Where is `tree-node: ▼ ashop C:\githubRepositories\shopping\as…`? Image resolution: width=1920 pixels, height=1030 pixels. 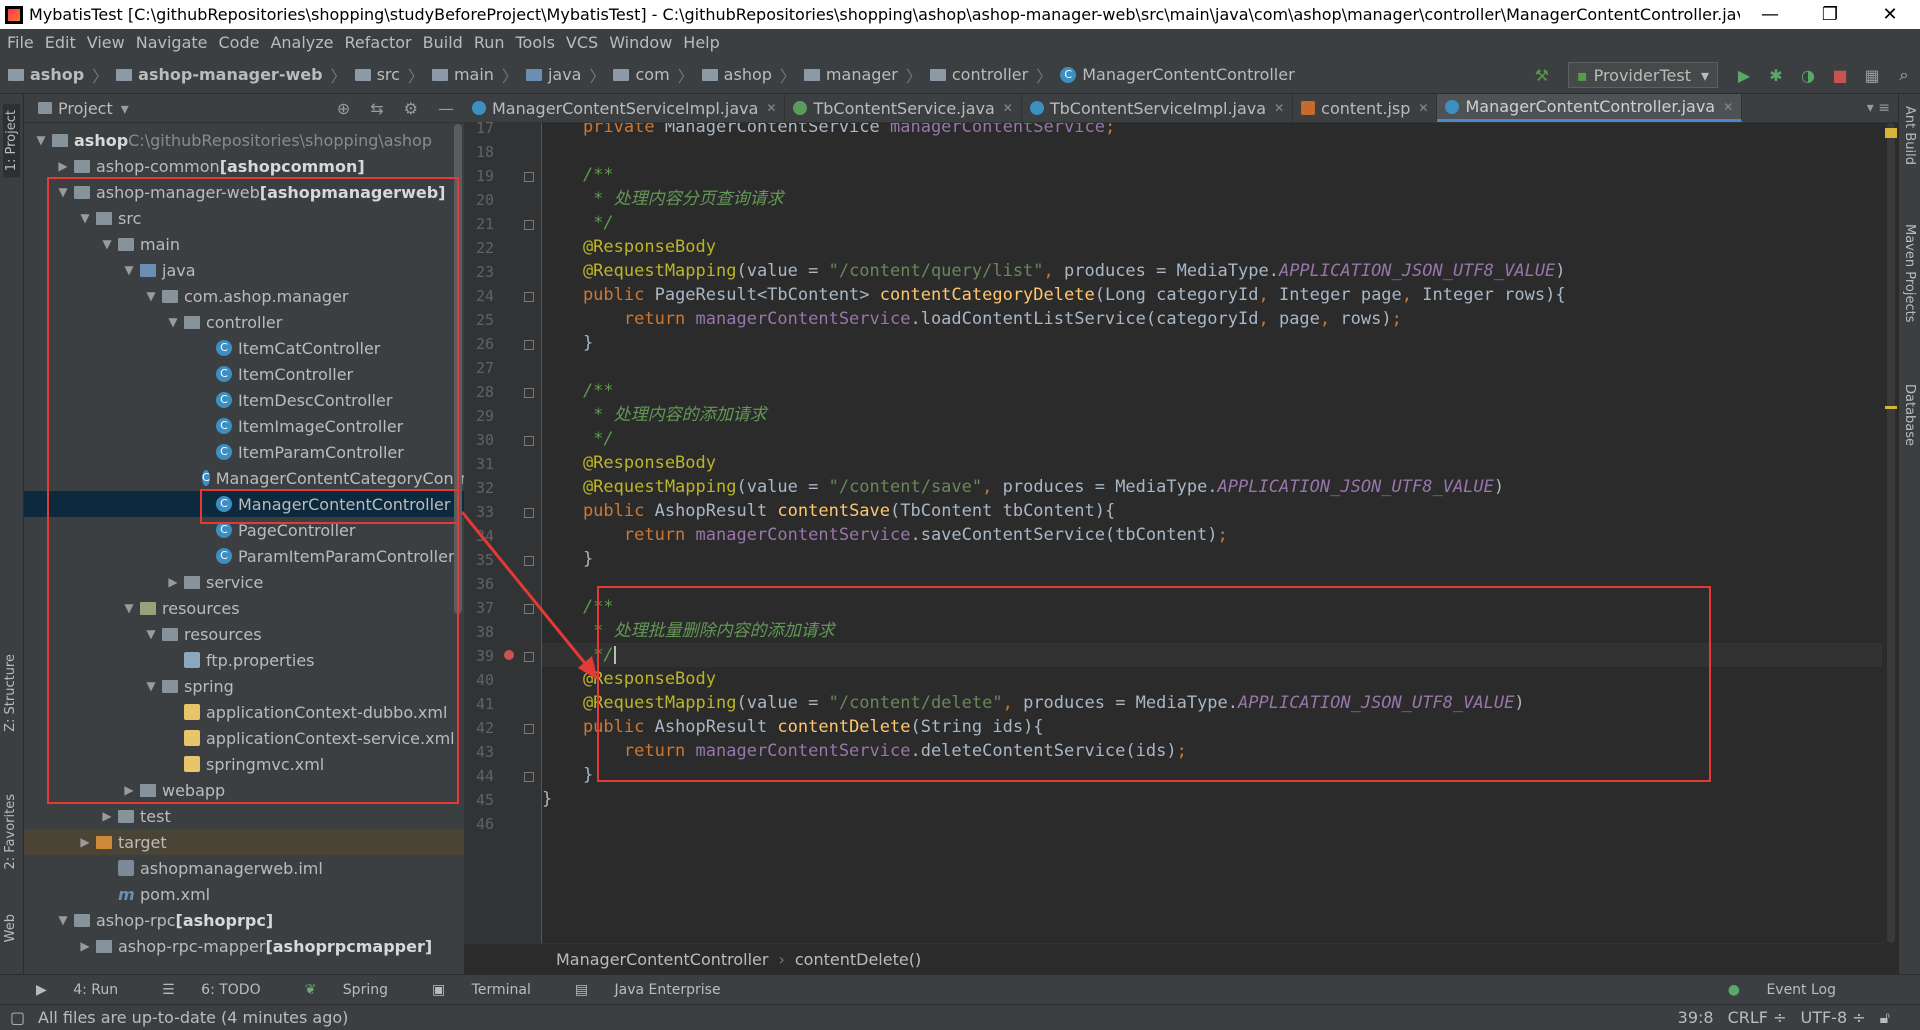 tree-node: ▼ ashop C:\githubRepositories\shopping\as… is located at coordinates (244, 140).